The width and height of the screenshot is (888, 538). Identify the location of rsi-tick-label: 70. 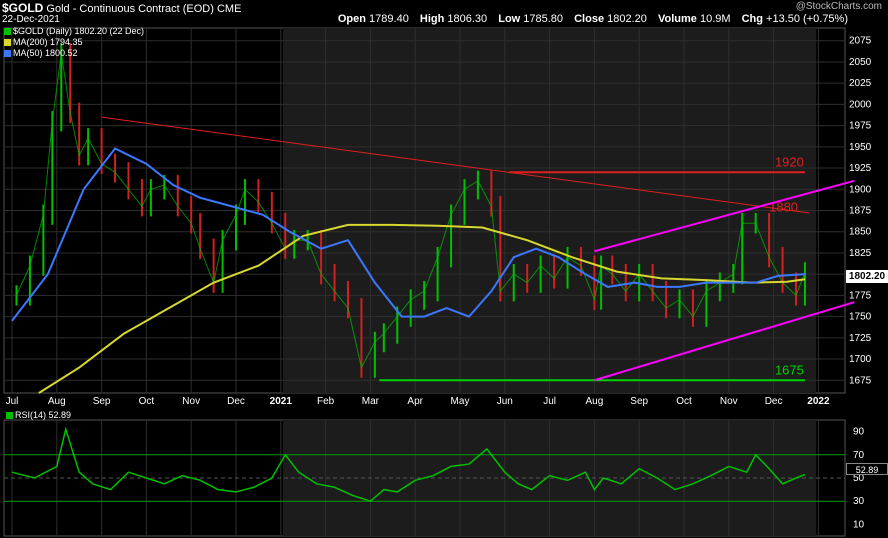
(859, 455).